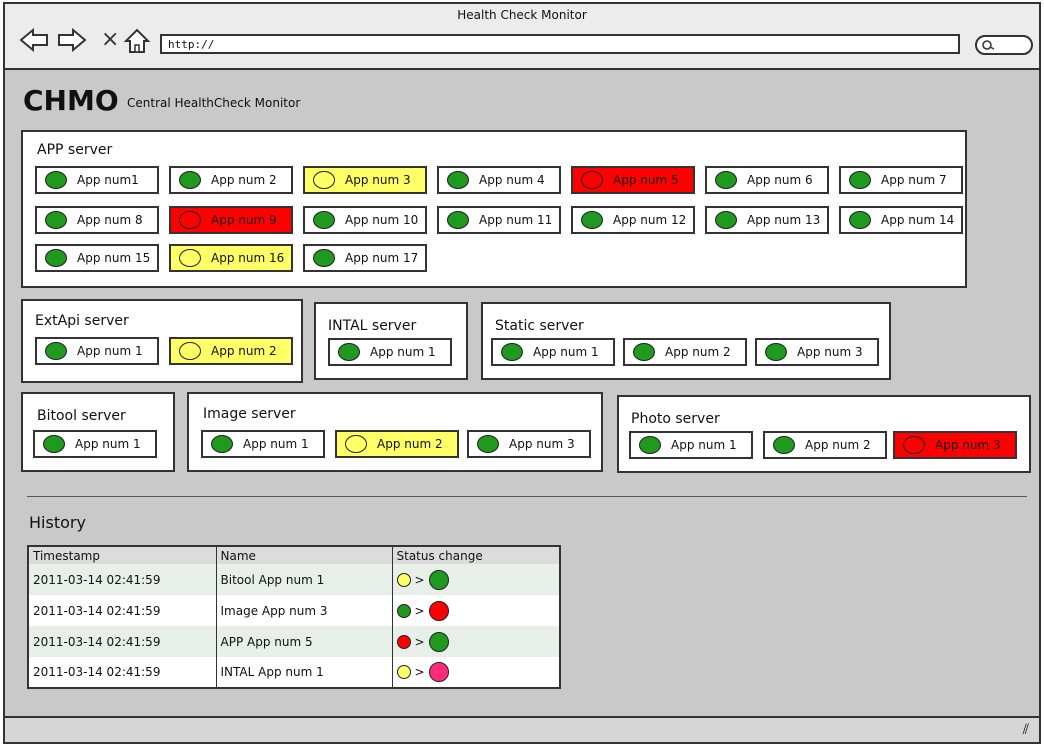  What do you see at coordinates (767, 220) in the screenshot?
I see `app-status-tile: App num 13` at bounding box center [767, 220].